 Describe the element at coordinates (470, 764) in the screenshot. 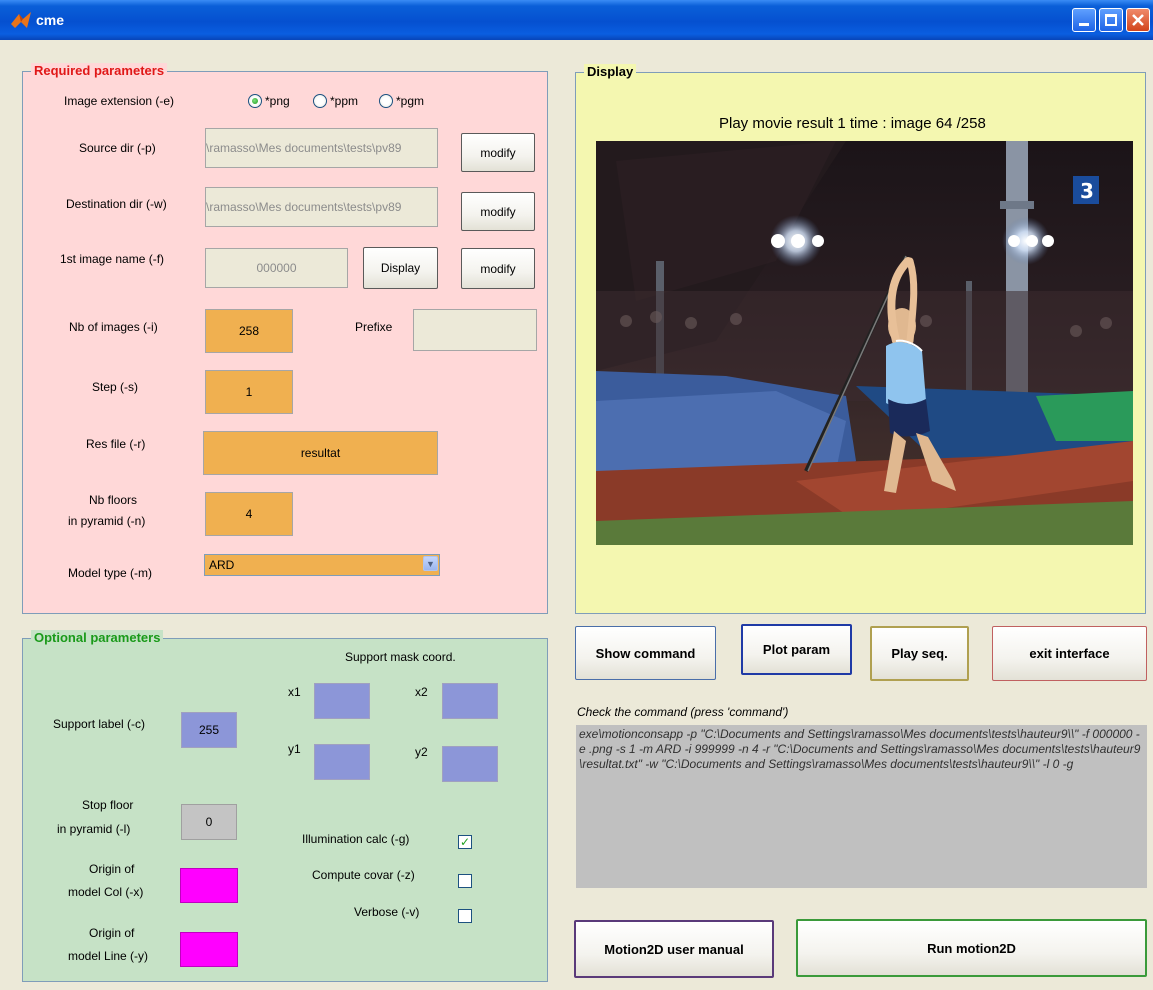

I see `y2-field` at that location.